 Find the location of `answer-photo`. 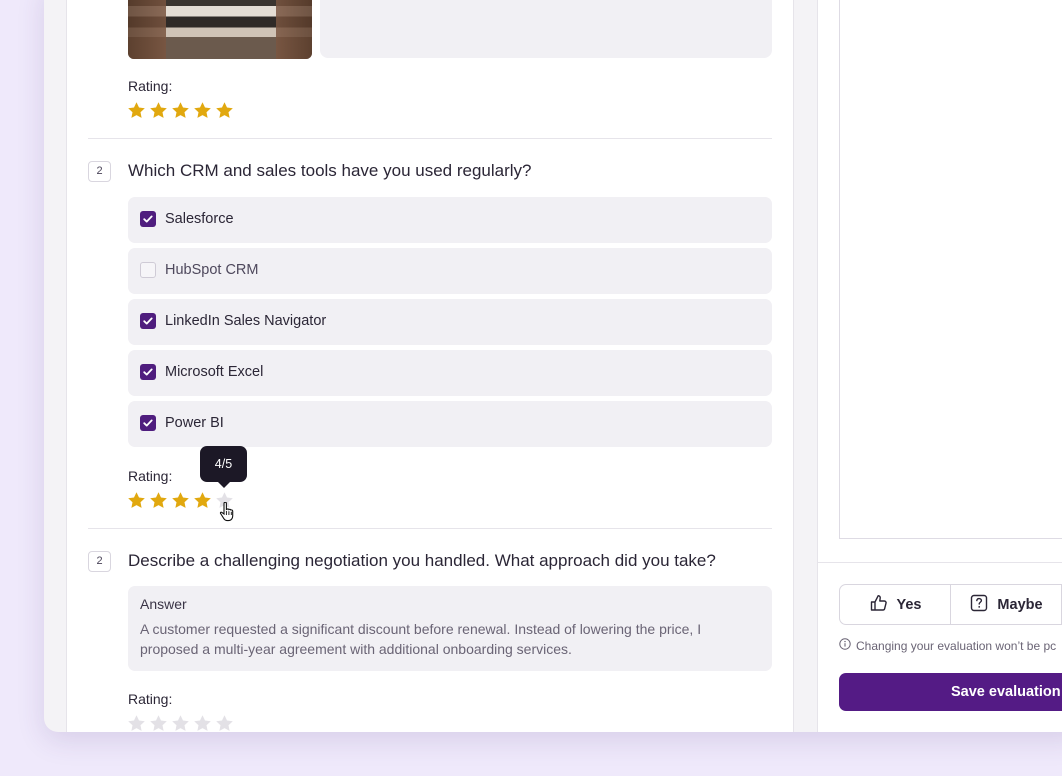

answer-photo is located at coordinates (220, 29).